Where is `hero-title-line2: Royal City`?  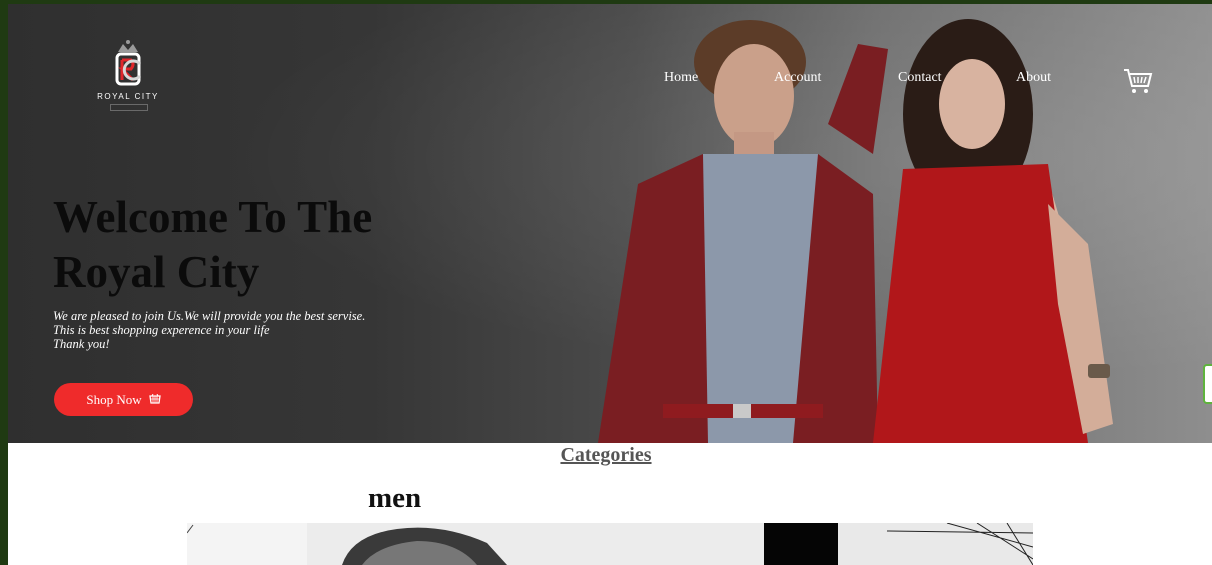 hero-title-line2: Royal City is located at coordinates (156, 272).